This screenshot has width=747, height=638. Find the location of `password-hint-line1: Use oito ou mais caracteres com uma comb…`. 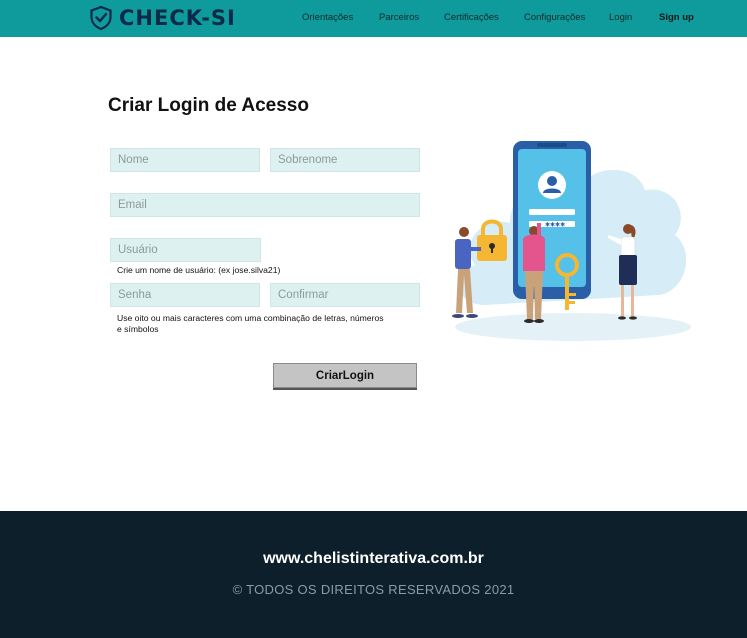

password-hint-line1: Use oito ou mais caracteres com uma comb… is located at coordinates (250, 318).